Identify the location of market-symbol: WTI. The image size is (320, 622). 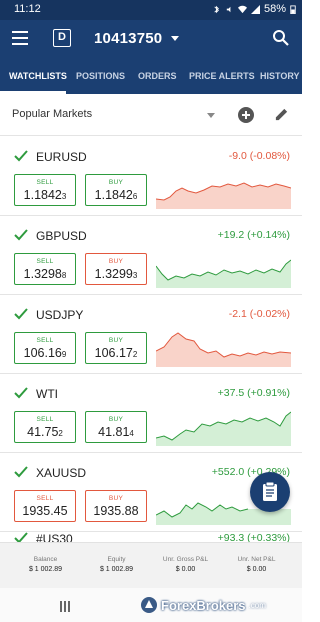
(47, 394).